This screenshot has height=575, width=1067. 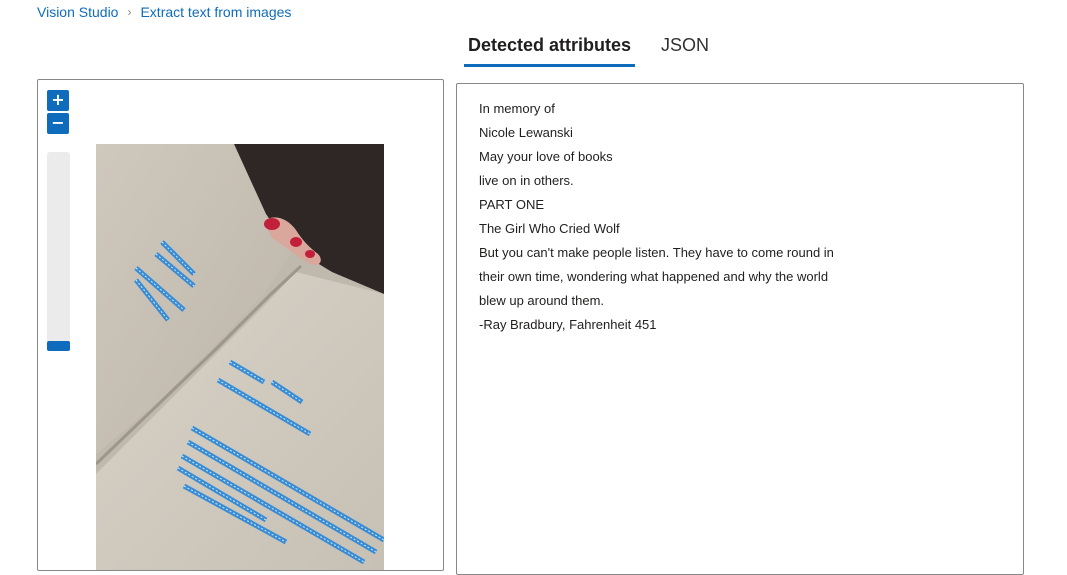 What do you see at coordinates (512, 204) in the screenshot?
I see `detected-line: PART ONE` at bounding box center [512, 204].